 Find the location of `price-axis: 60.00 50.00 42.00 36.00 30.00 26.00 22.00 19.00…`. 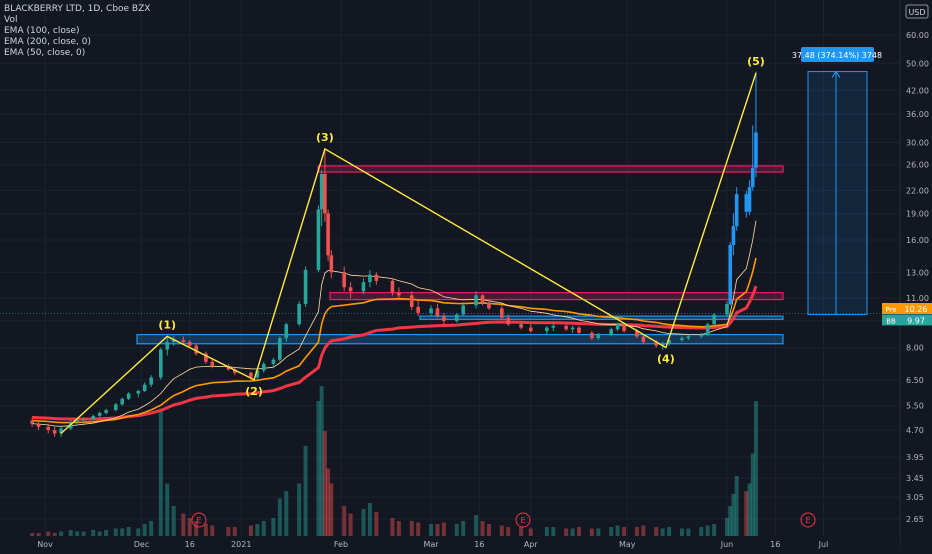

price-axis: 60.00 50.00 42.00 36.00 30.00 26.00 22.00 19.00… is located at coordinates (915, 275).